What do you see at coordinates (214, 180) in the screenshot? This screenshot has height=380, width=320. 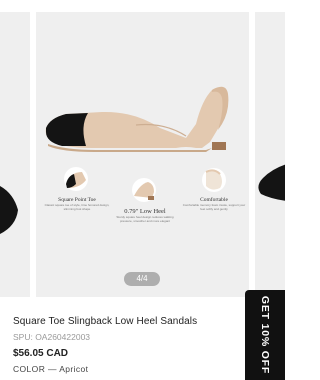 I see `comfortable-insole-detail-image` at bounding box center [214, 180].